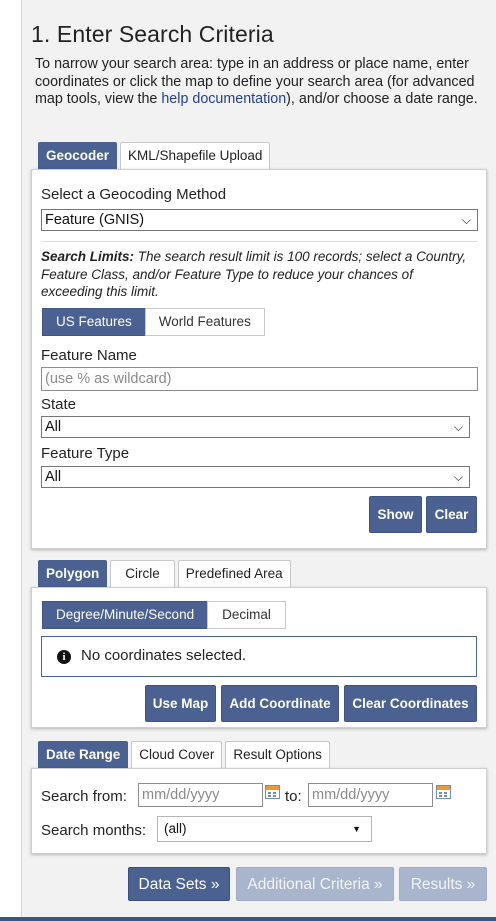 The height and width of the screenshot is (921, 496). What do you see at coordinates (195, 155) in the screenshot?
I see `tab-kml-shapefile-upload: KML/Shapefile Upload` at bounding box center [195, 155].